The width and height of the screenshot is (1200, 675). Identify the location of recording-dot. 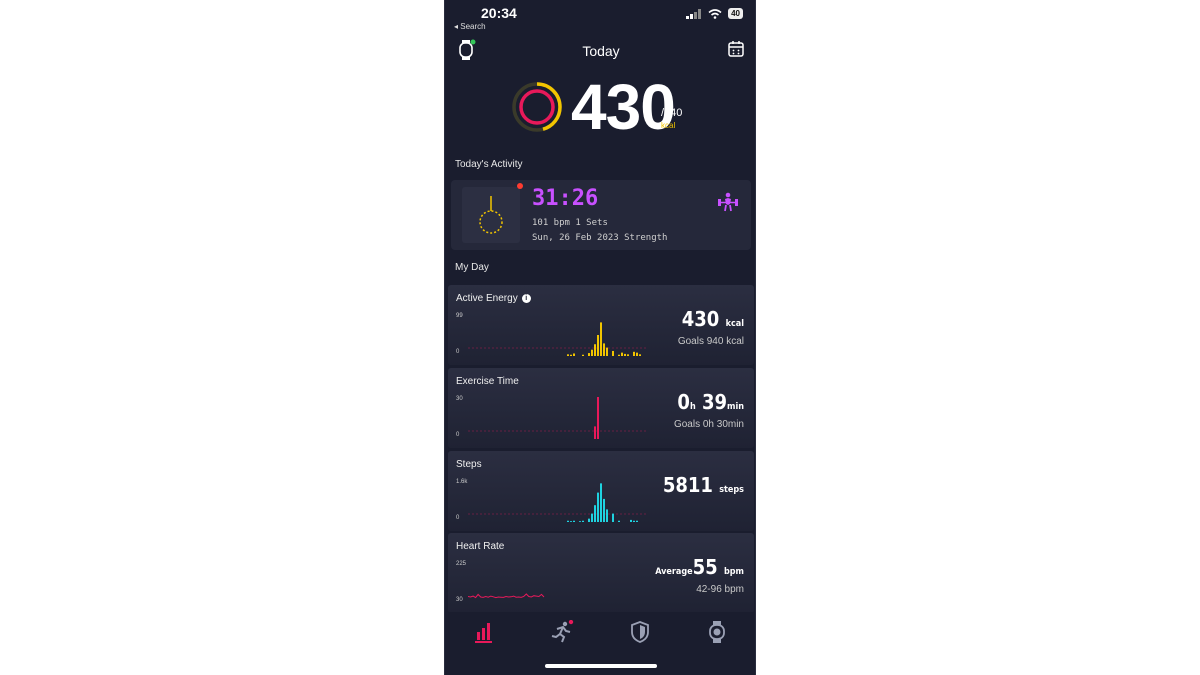
(520, 186).